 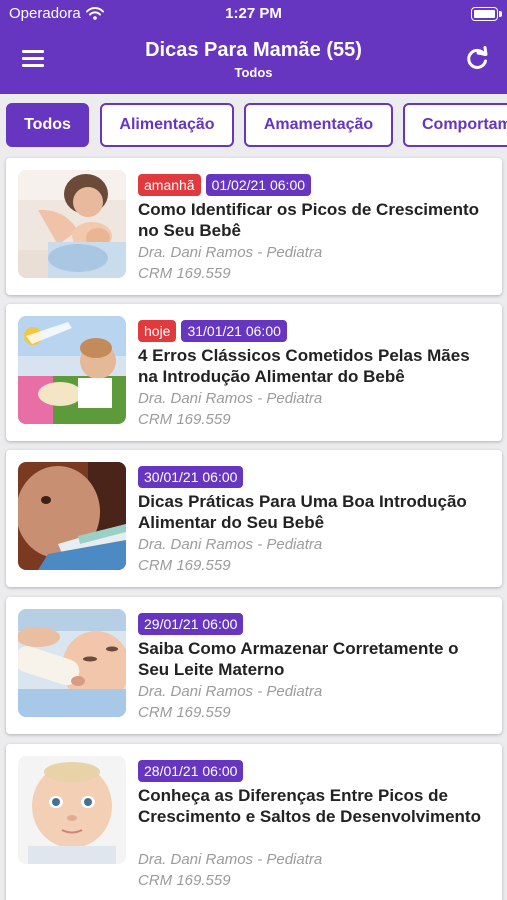 I want to click on tab-label: Alimentação, so click(x=167, y=124).